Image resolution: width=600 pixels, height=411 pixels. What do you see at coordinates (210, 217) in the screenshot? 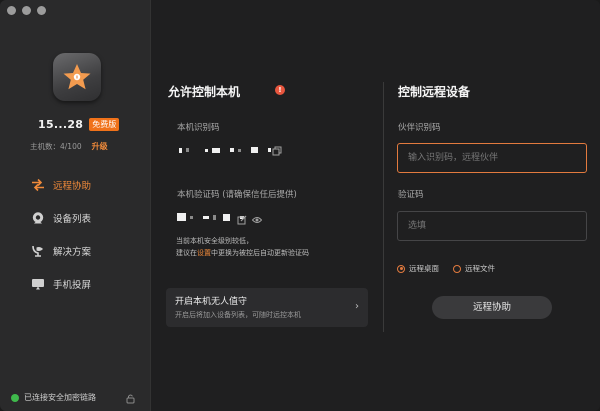
I see `verification-code-value` at bounding box center [210, 217].